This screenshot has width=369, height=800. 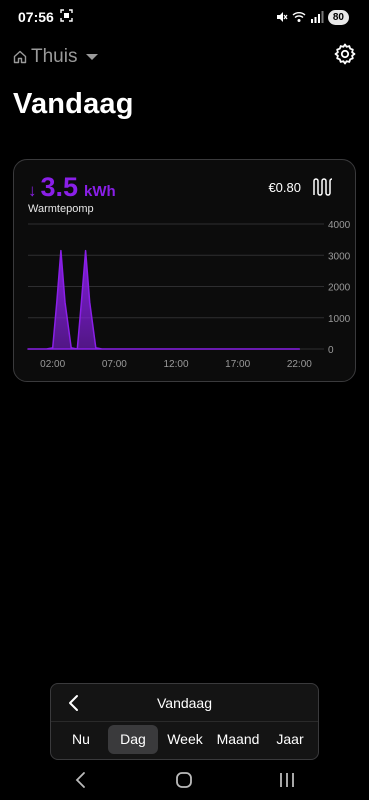 What do you see at coordinates (339, 319) in the screenshot?
I see `y-tick-label: 1000` at bounding box center [339, 319].